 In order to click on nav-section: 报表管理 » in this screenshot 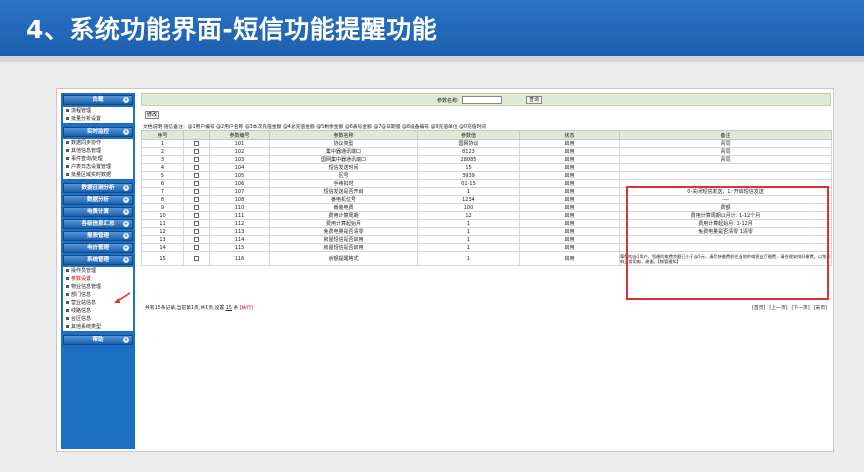, I will do `click(98, 236)`.